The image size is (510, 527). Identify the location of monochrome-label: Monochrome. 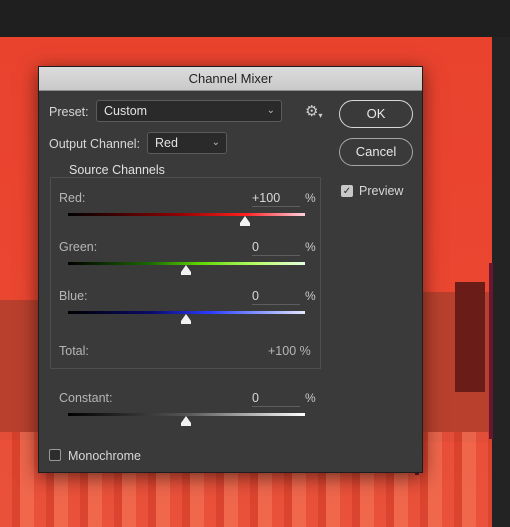
(104, 456).